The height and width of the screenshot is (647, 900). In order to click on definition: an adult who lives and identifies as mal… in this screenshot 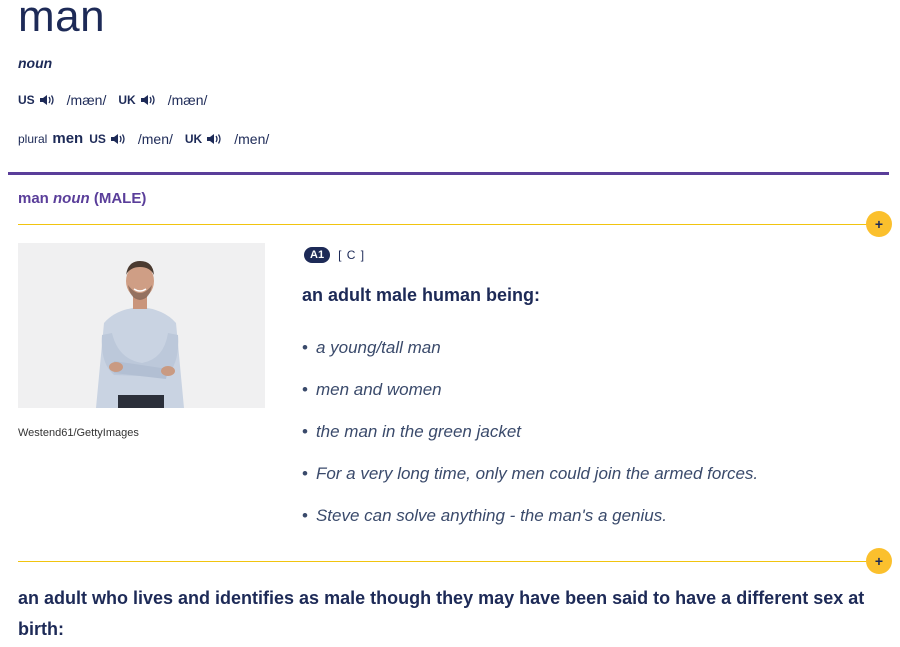, I will do `click(441, 613)`.